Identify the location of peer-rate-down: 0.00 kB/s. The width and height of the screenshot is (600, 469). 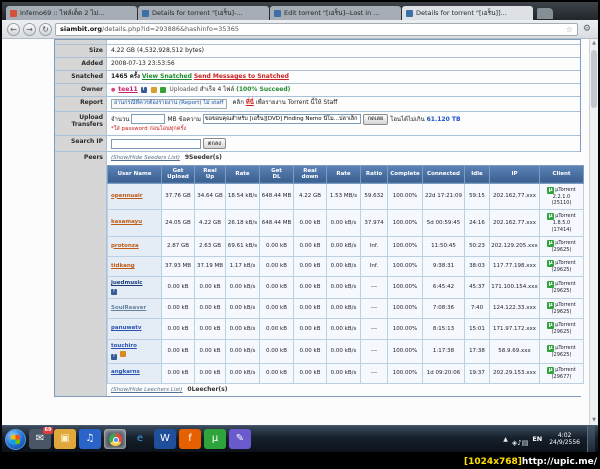
(343, 267).